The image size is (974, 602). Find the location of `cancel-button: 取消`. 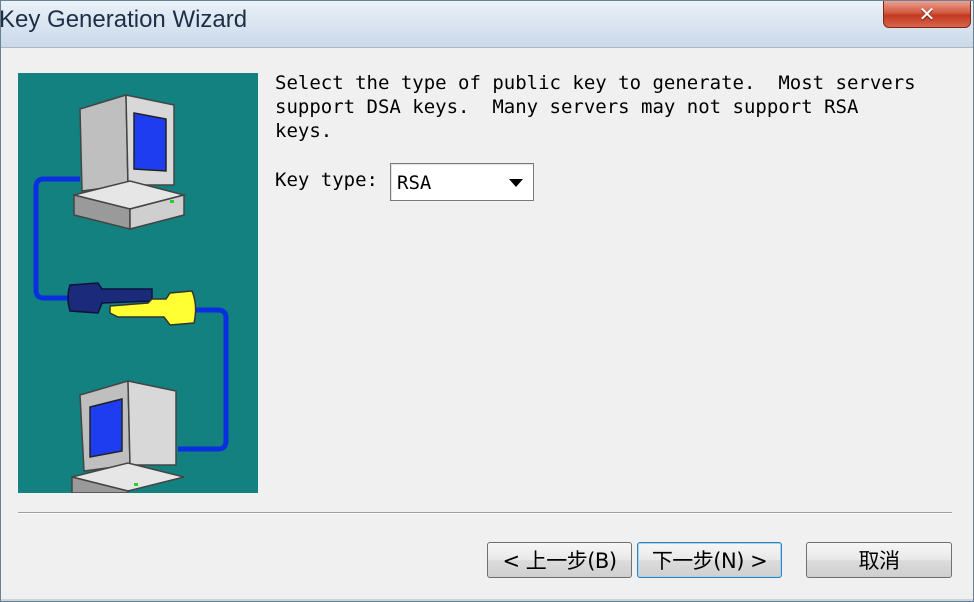

cancel-button: 取消 is located at coordinates (879, 560).